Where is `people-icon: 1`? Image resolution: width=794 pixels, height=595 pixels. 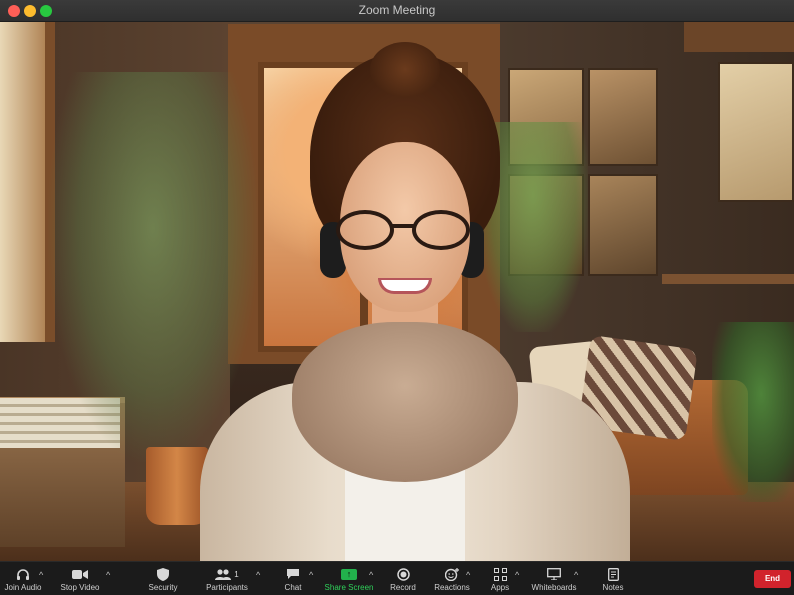
people-icon: 1 is located at coordinates (227, 574).